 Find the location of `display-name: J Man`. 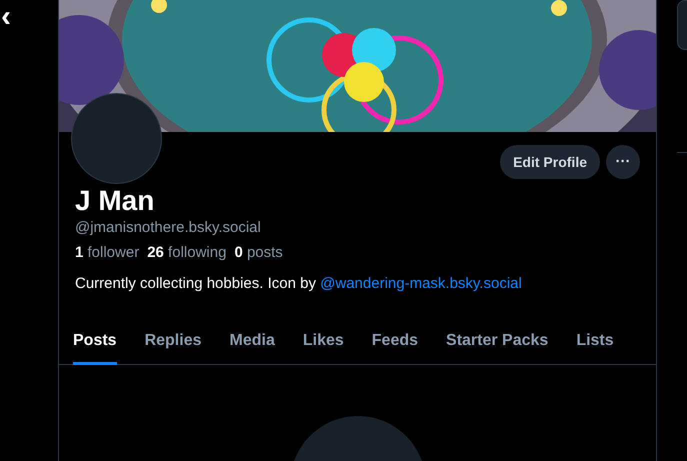

display-name: J Man is located at coordinates (115, 201).